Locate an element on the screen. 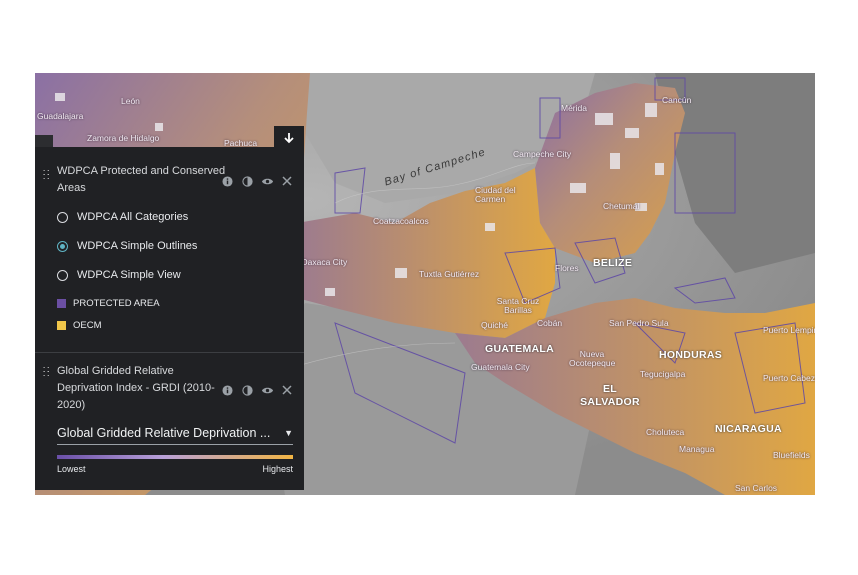 The width and height of the screenshot is (858, 575). legend-label: OECM is located at coordinates (87, 325).